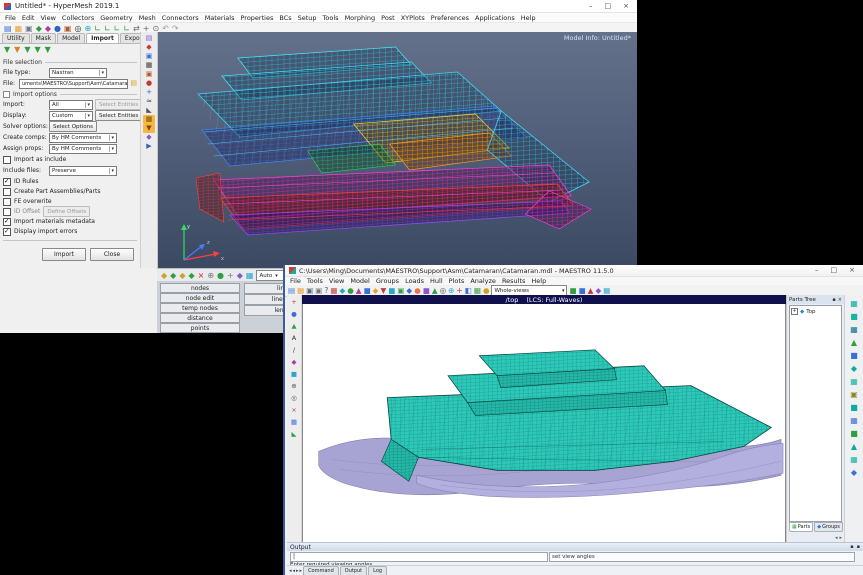  I want to click on patch-icon: ▦, so click(294, 422).